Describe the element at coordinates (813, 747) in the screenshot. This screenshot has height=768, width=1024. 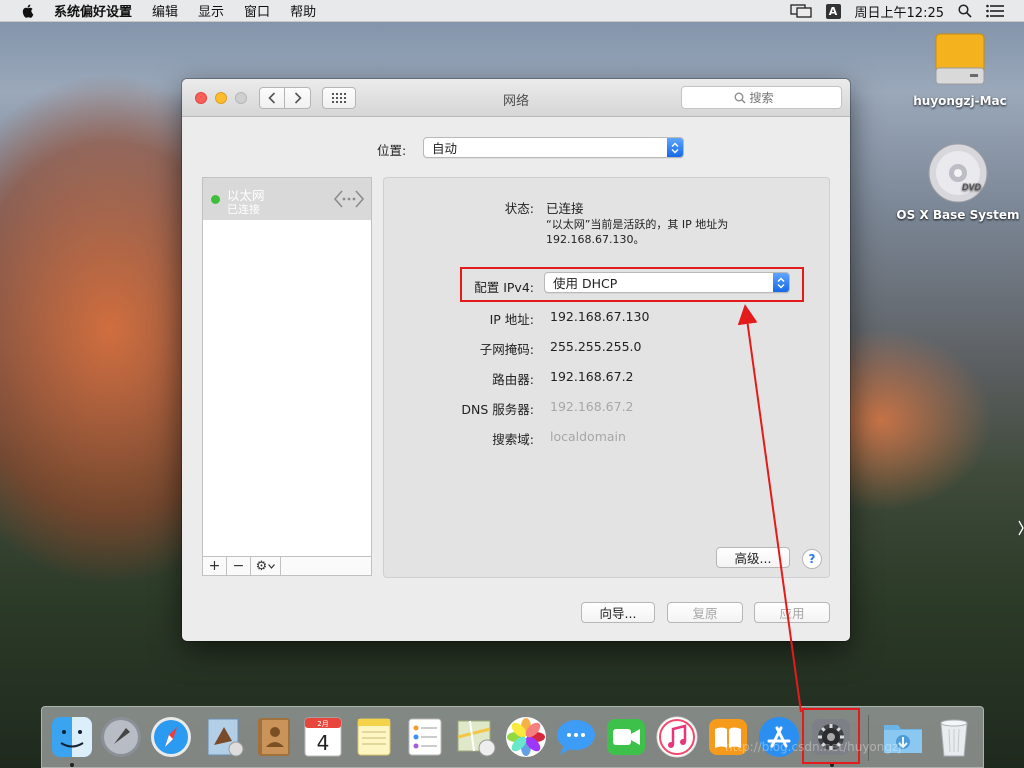
I see `watermark-text: http://blog.csdn.net/huyongzj` at that location.